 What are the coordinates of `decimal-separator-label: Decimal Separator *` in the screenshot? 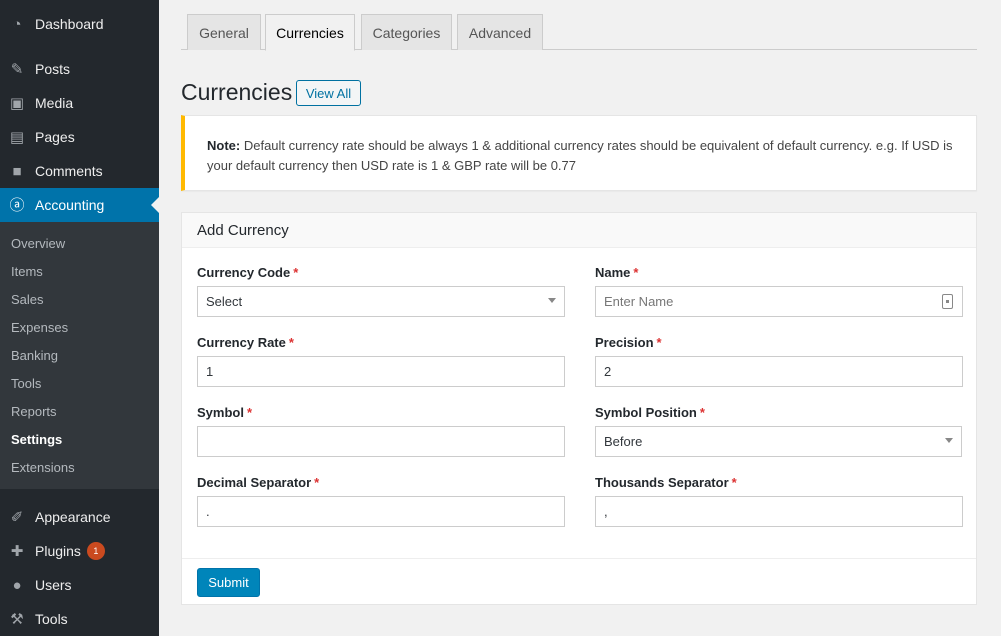 It's located at (258, 482).